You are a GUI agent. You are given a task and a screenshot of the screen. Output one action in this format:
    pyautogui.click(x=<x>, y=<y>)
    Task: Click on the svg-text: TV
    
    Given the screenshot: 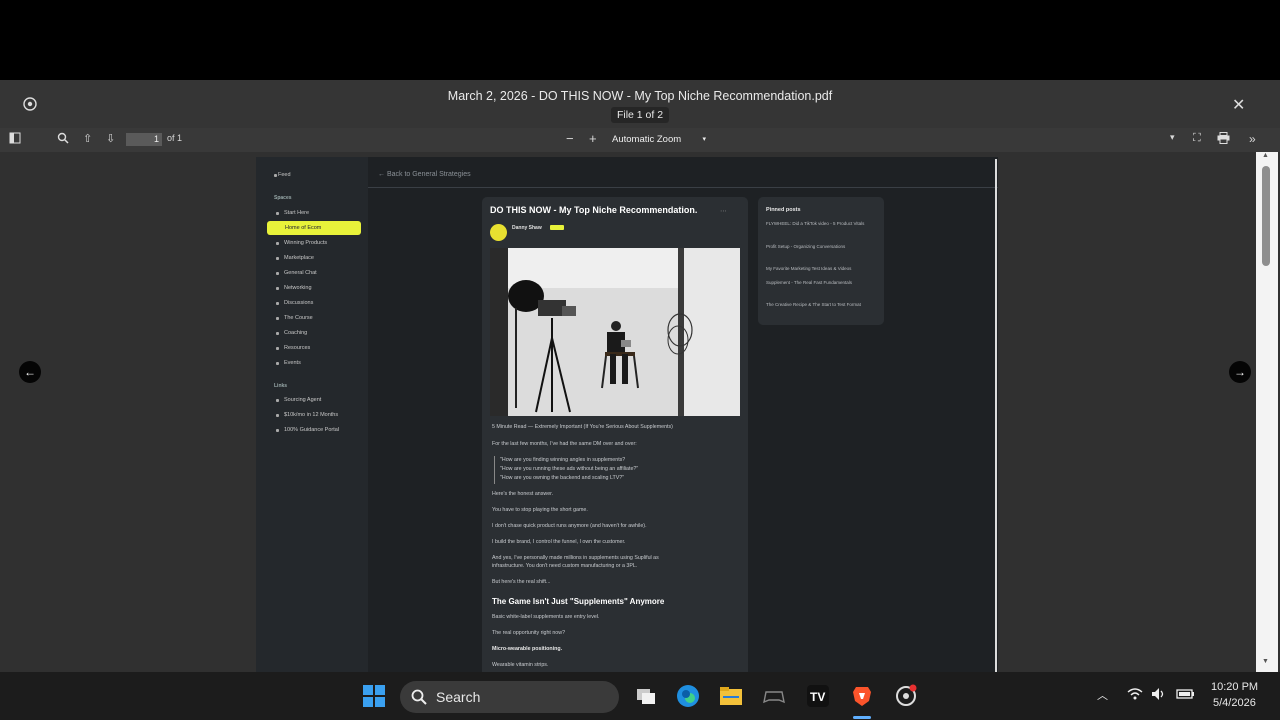 What is the action you would take?
    pyautogui.click(x=817, y=697)
    